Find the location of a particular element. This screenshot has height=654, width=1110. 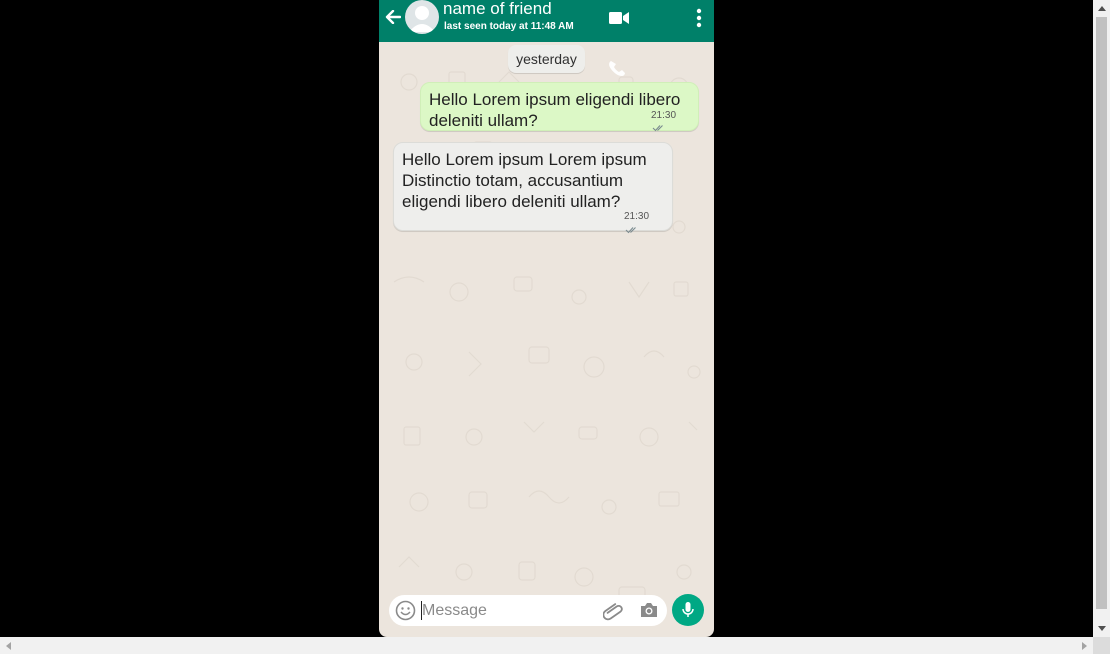

microphone-icon is located at coordinates (688, 609).